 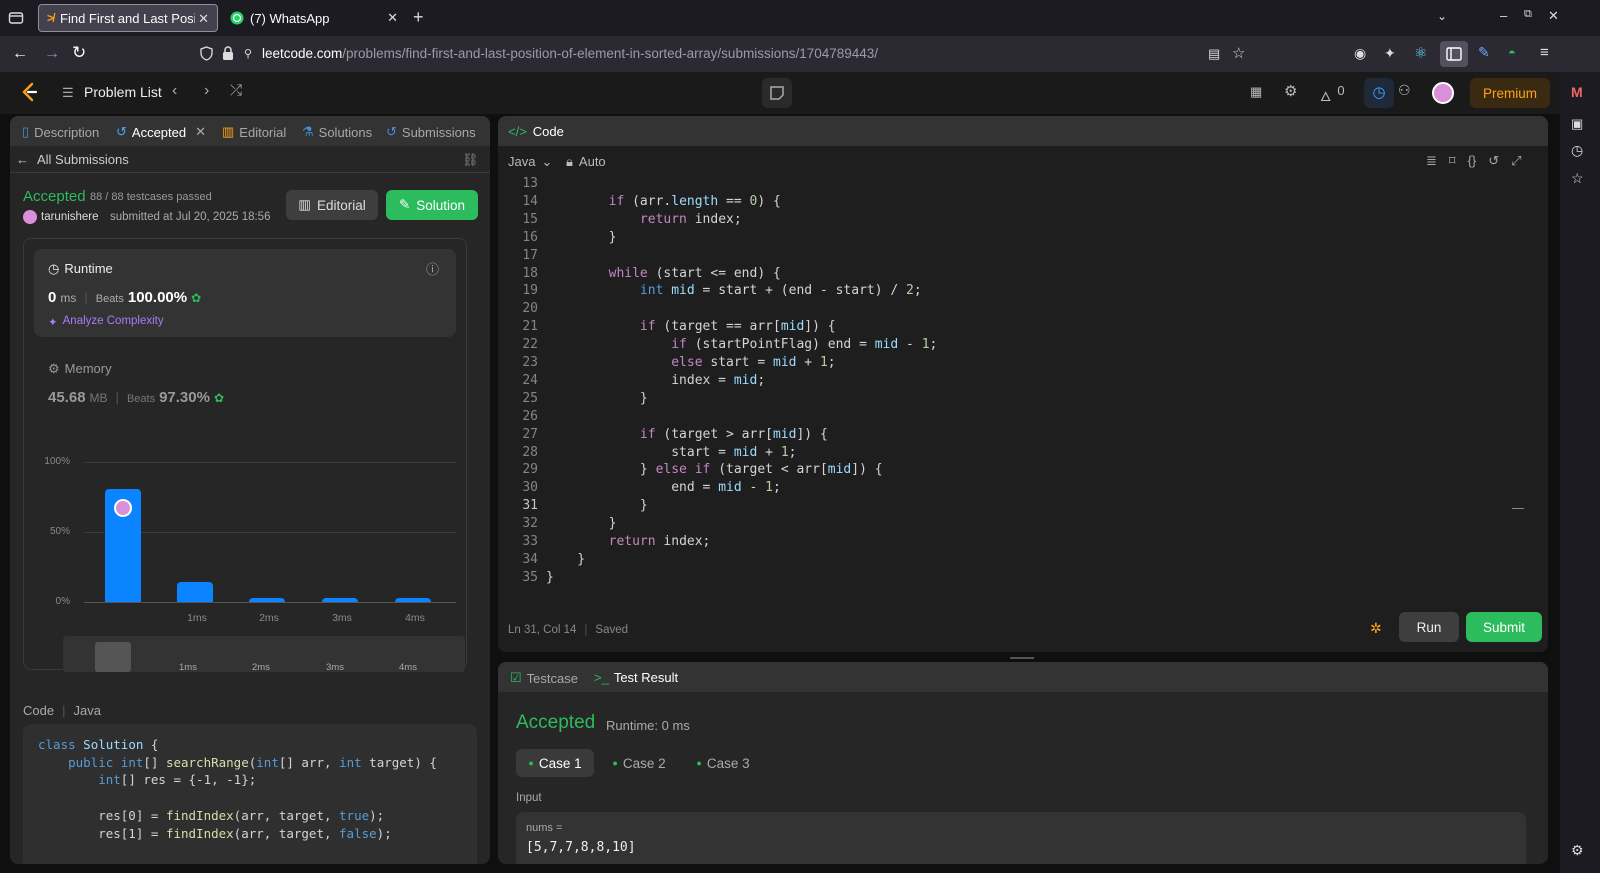 What do you see at coordinates (1577, 124) in the screenshot?
I see `bookmarks-icon: ▣` at bounding box center [1577, 124].